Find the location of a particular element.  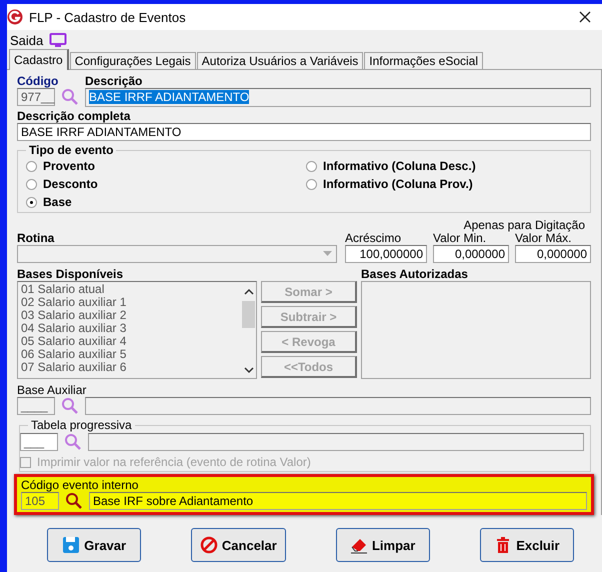

input-field: 977__ is located at coordinates (36, 97).